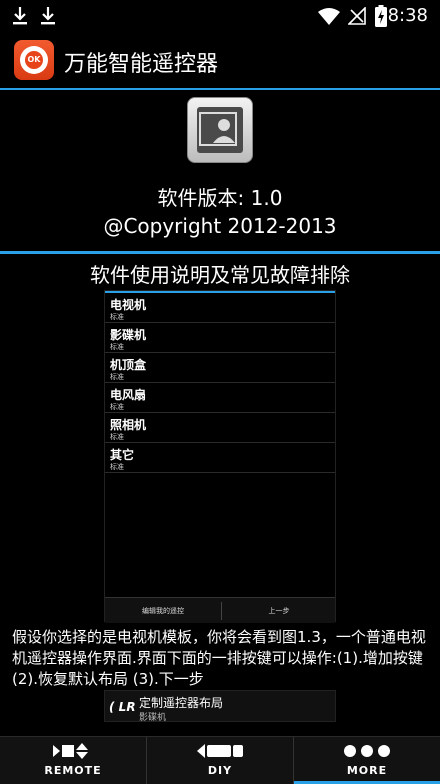 Image resolution: width=440 pixels, height=784 pixels. Describe the element at coordinates (220, 275) in the screenshot. I see `manual-title: 软件使用说明及常见故障排除` at that location.